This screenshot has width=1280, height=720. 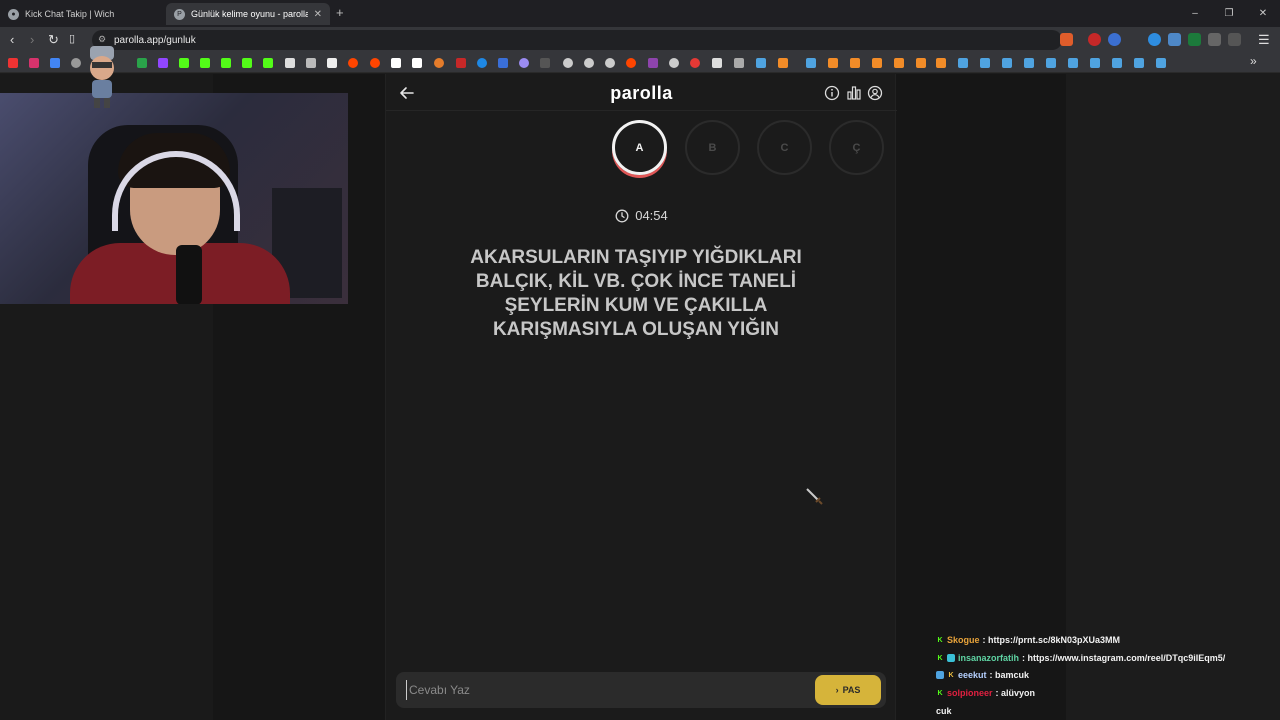 What do you see at coordinates (55, 63) in the screenshot?
I see `translate-bookmark-icon` at bounding box center [55, 63].